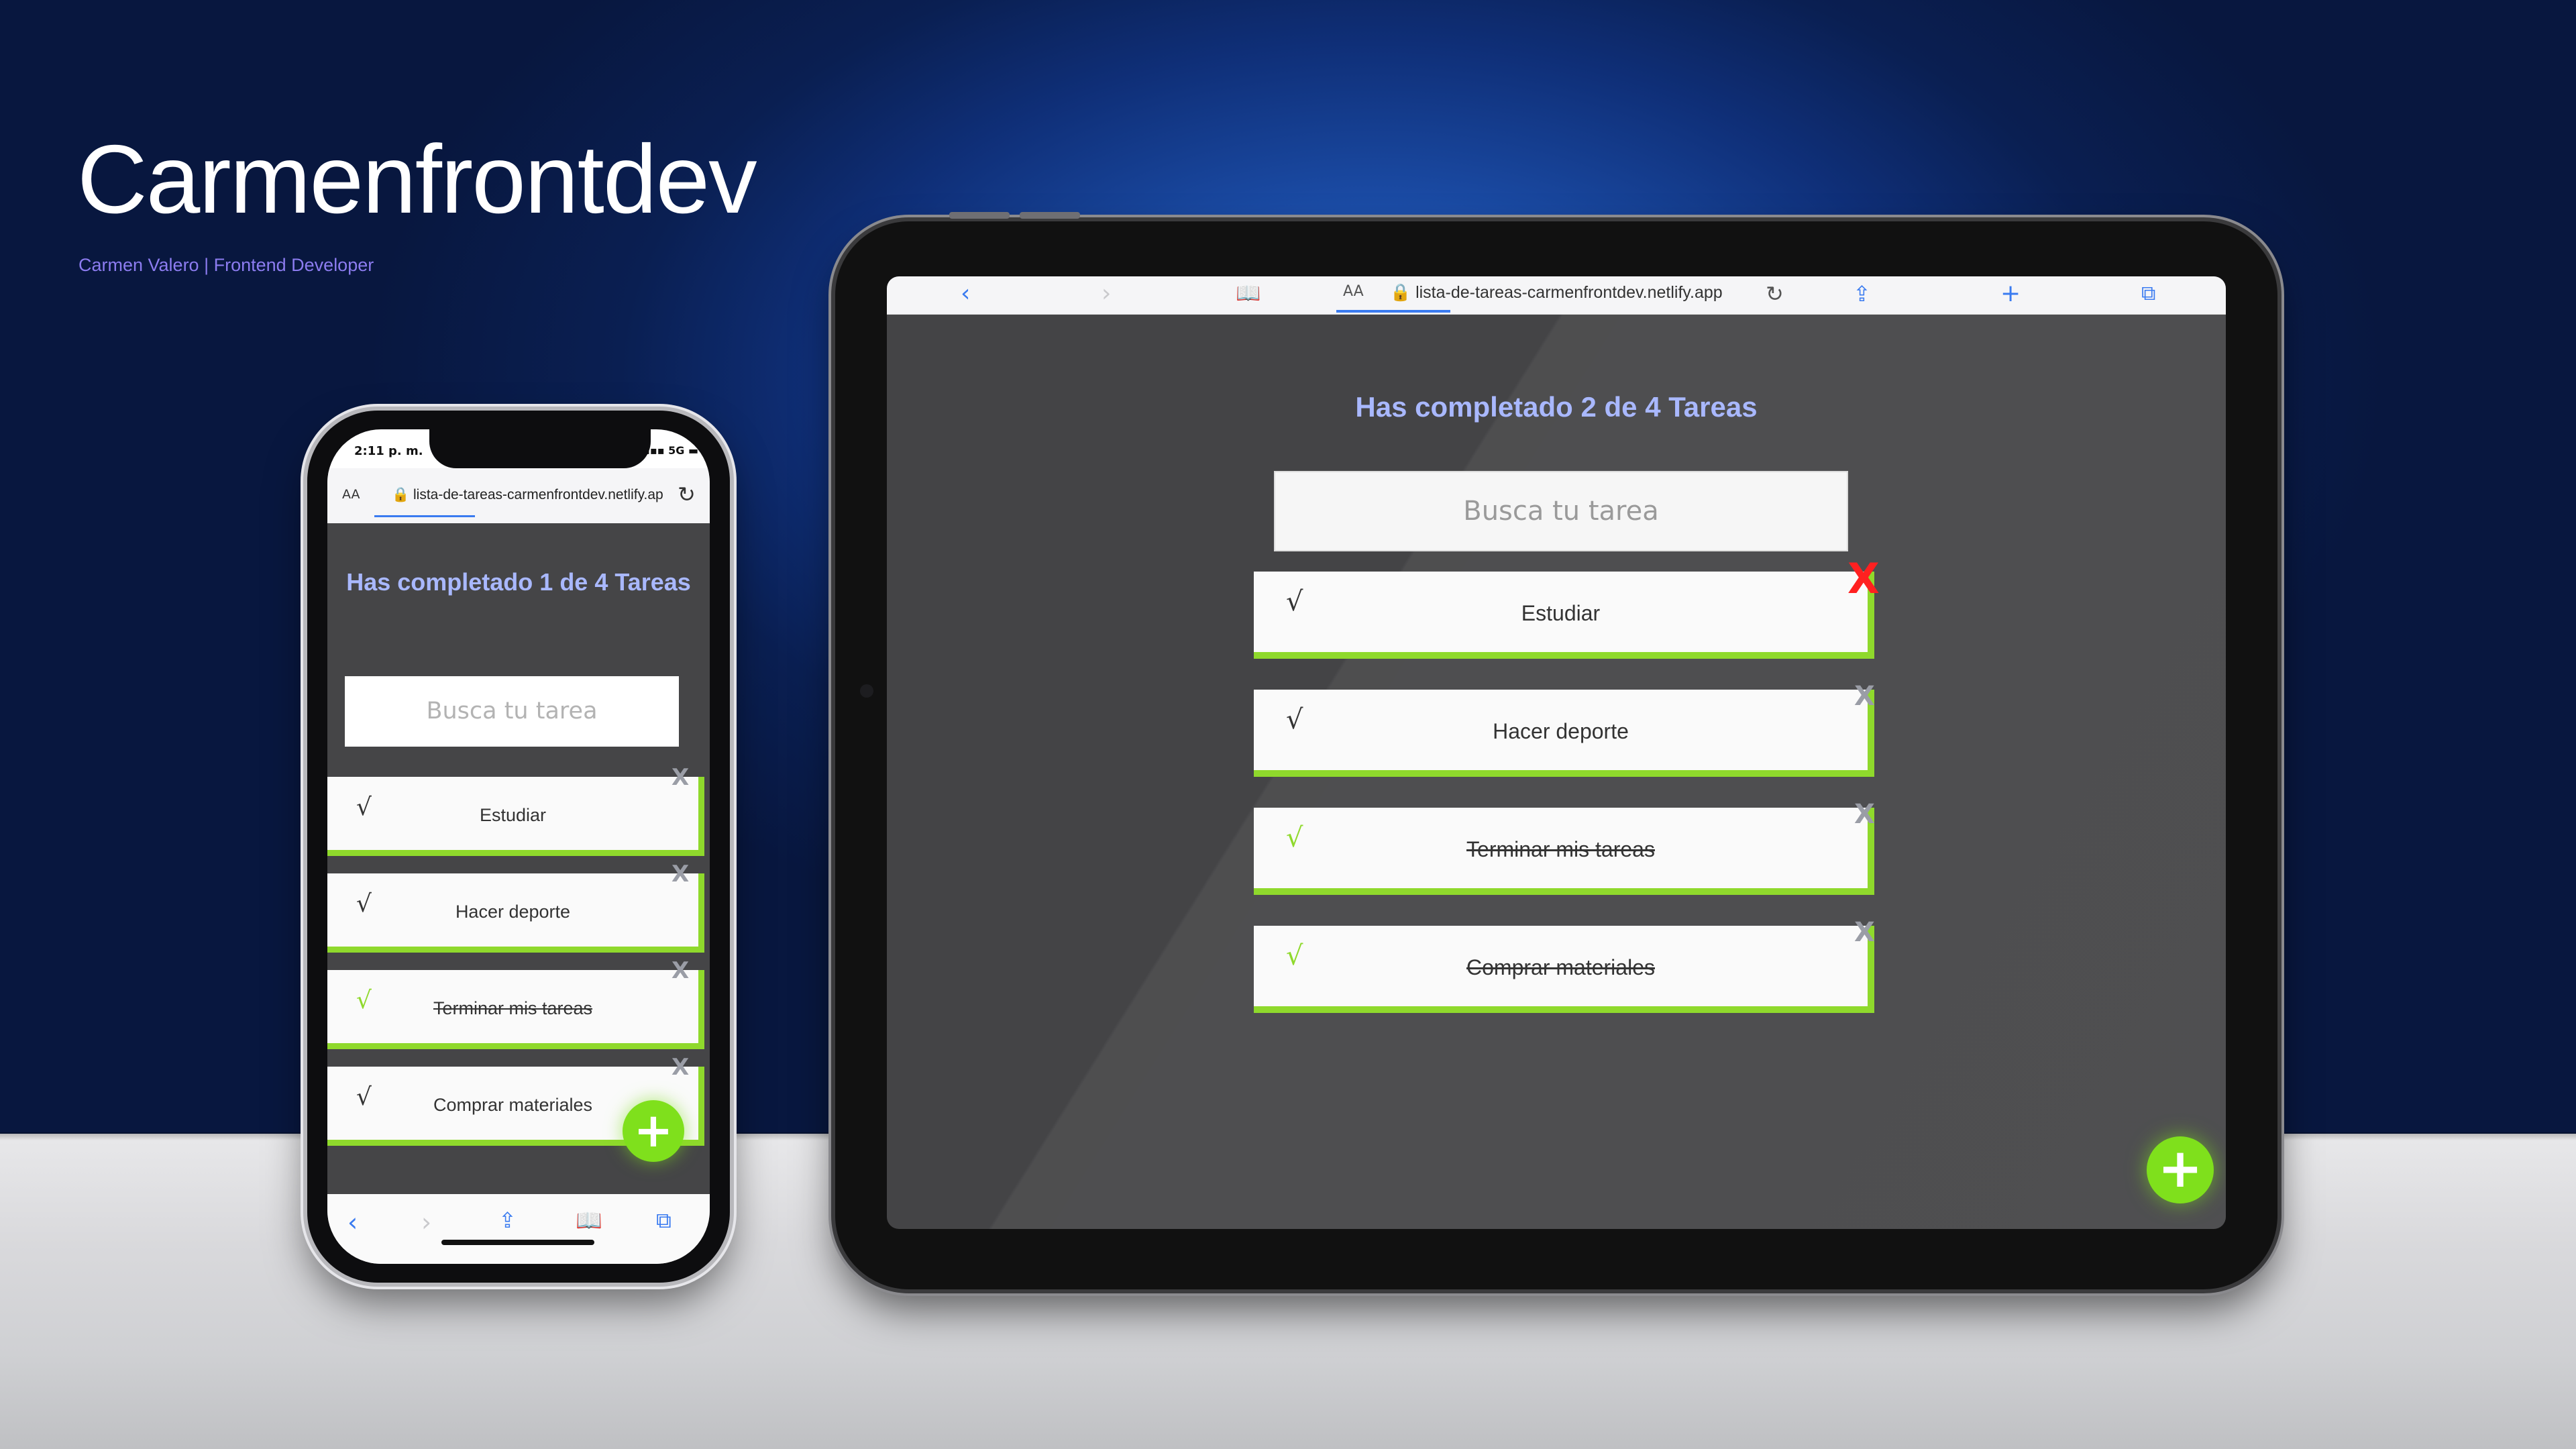  I want to click on todo-item: √ Comprar materiales, so click(1564, 969).